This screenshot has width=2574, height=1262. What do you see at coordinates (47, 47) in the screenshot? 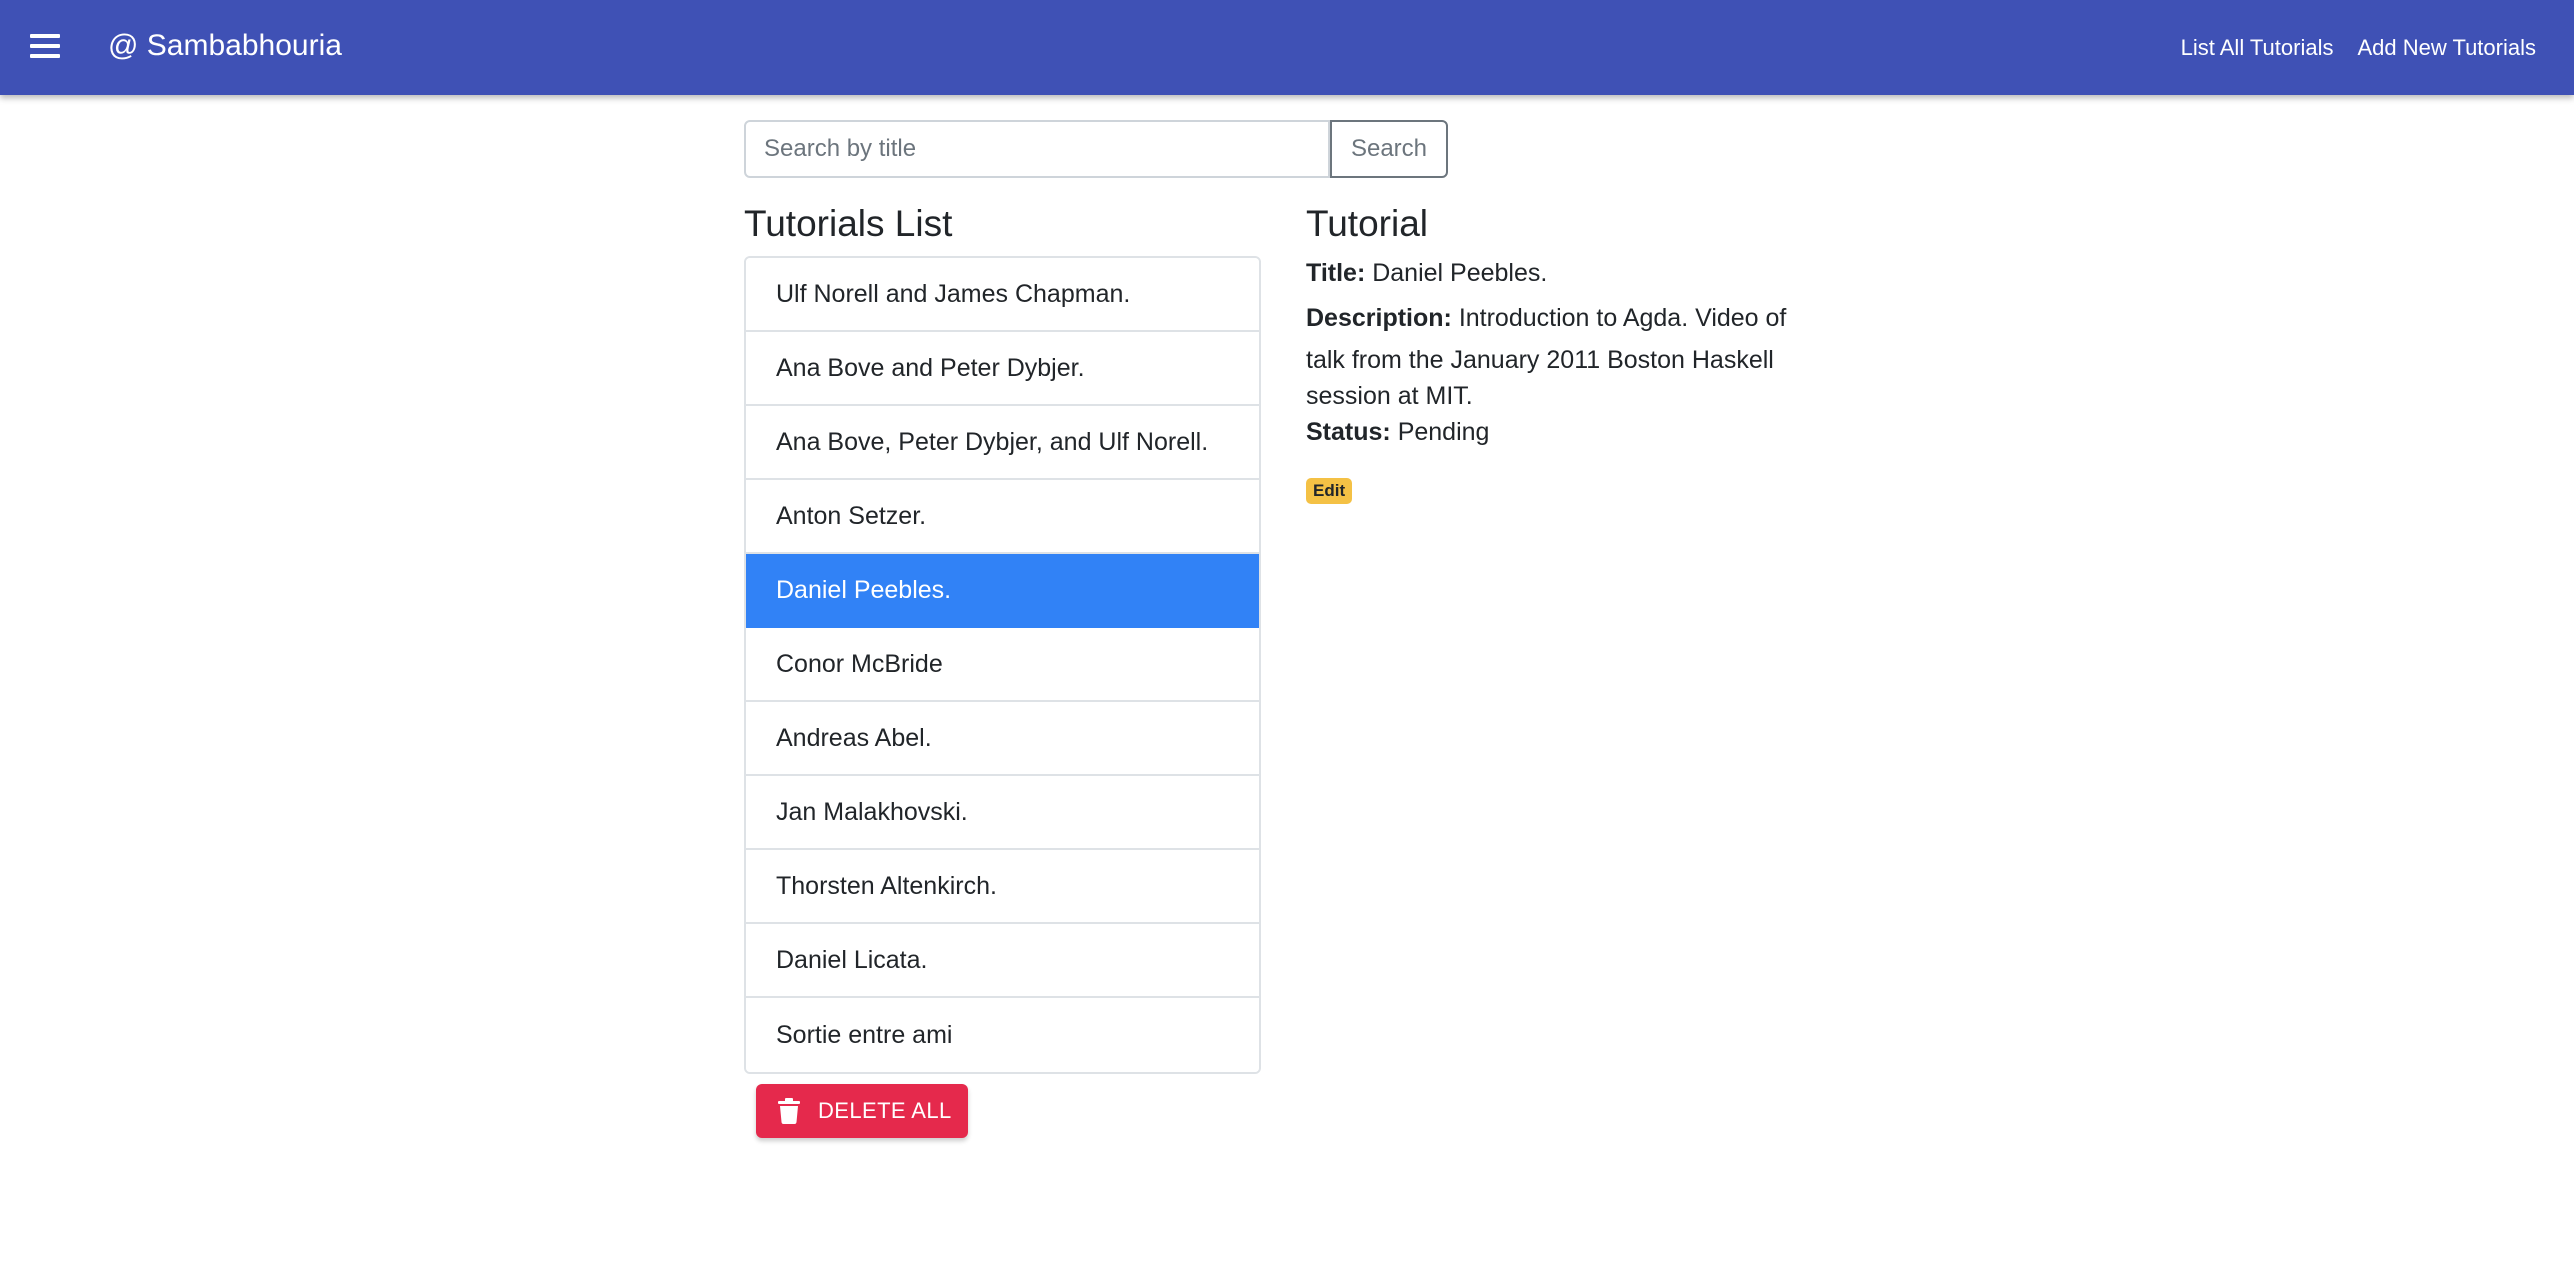
I see `hamburger-menu-icon` at bounding box center [47, 47].